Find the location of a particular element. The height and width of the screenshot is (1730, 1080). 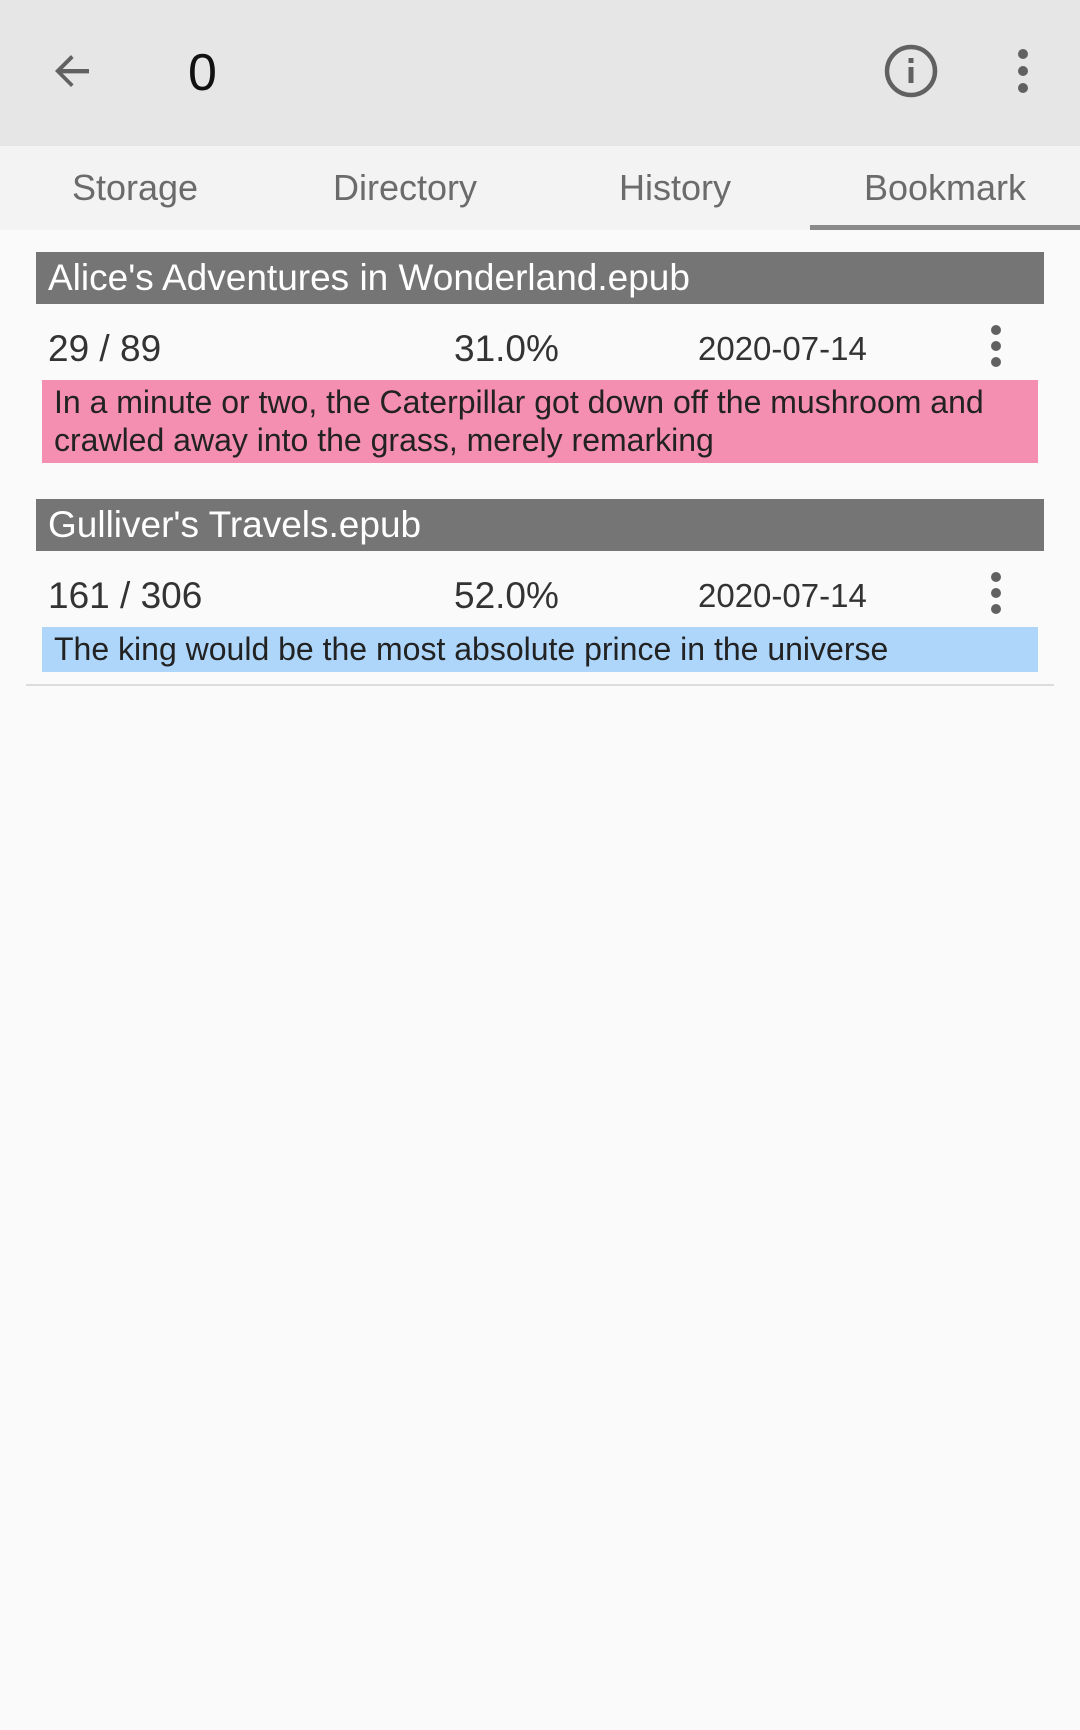

bookmark-meta: 161 / 306 52.0% 2020-07-14 is located at coordinates (540, 589).